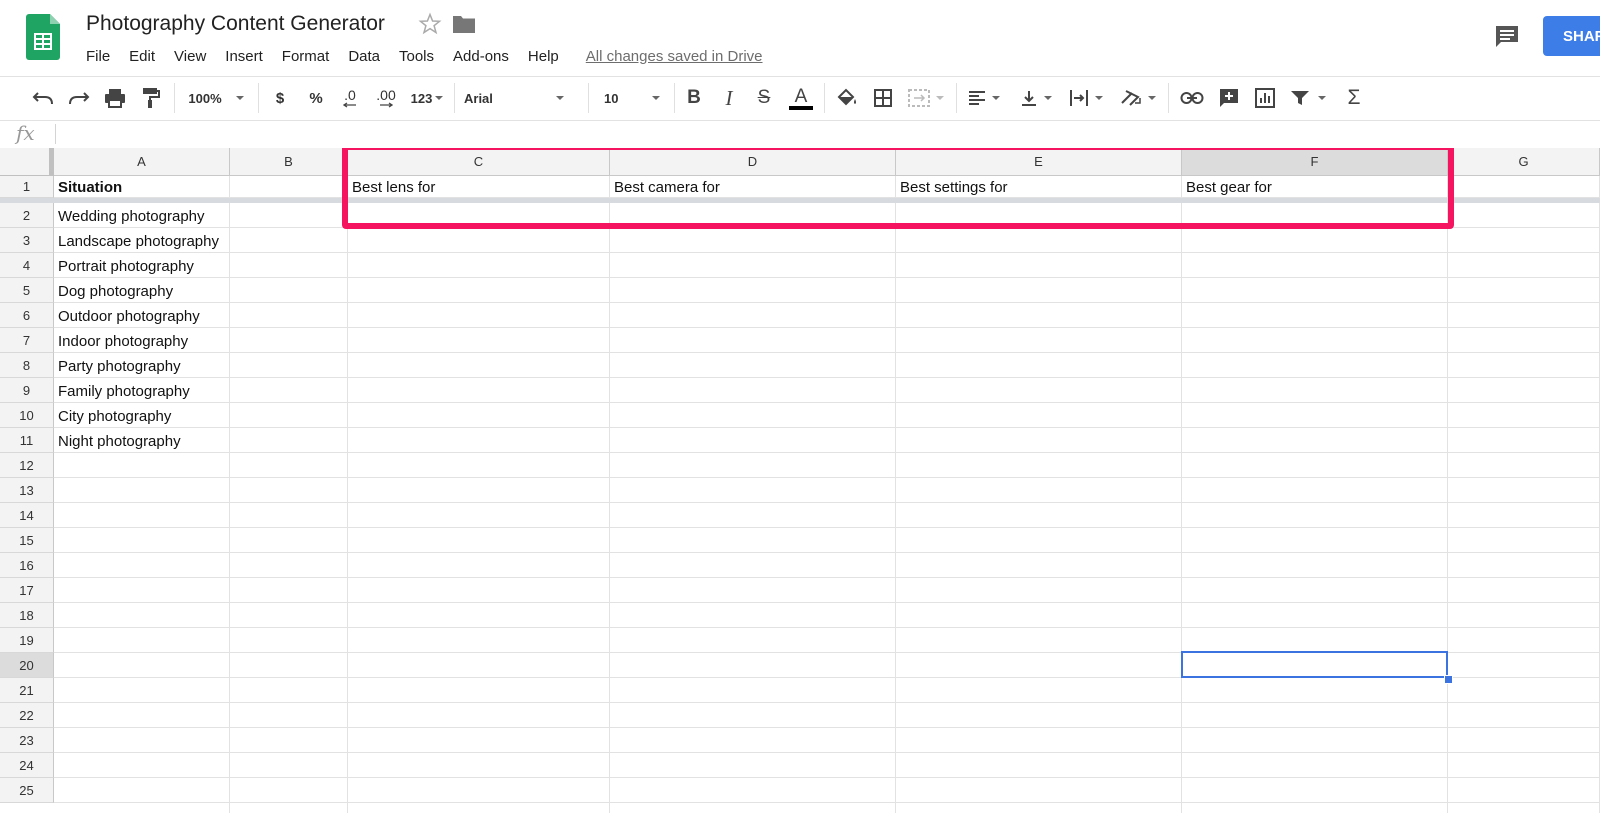  What do you see at coordinates (1265, 98) in the screenshot?
I see `insert-chart-button` at bounding box center [1265, 98].